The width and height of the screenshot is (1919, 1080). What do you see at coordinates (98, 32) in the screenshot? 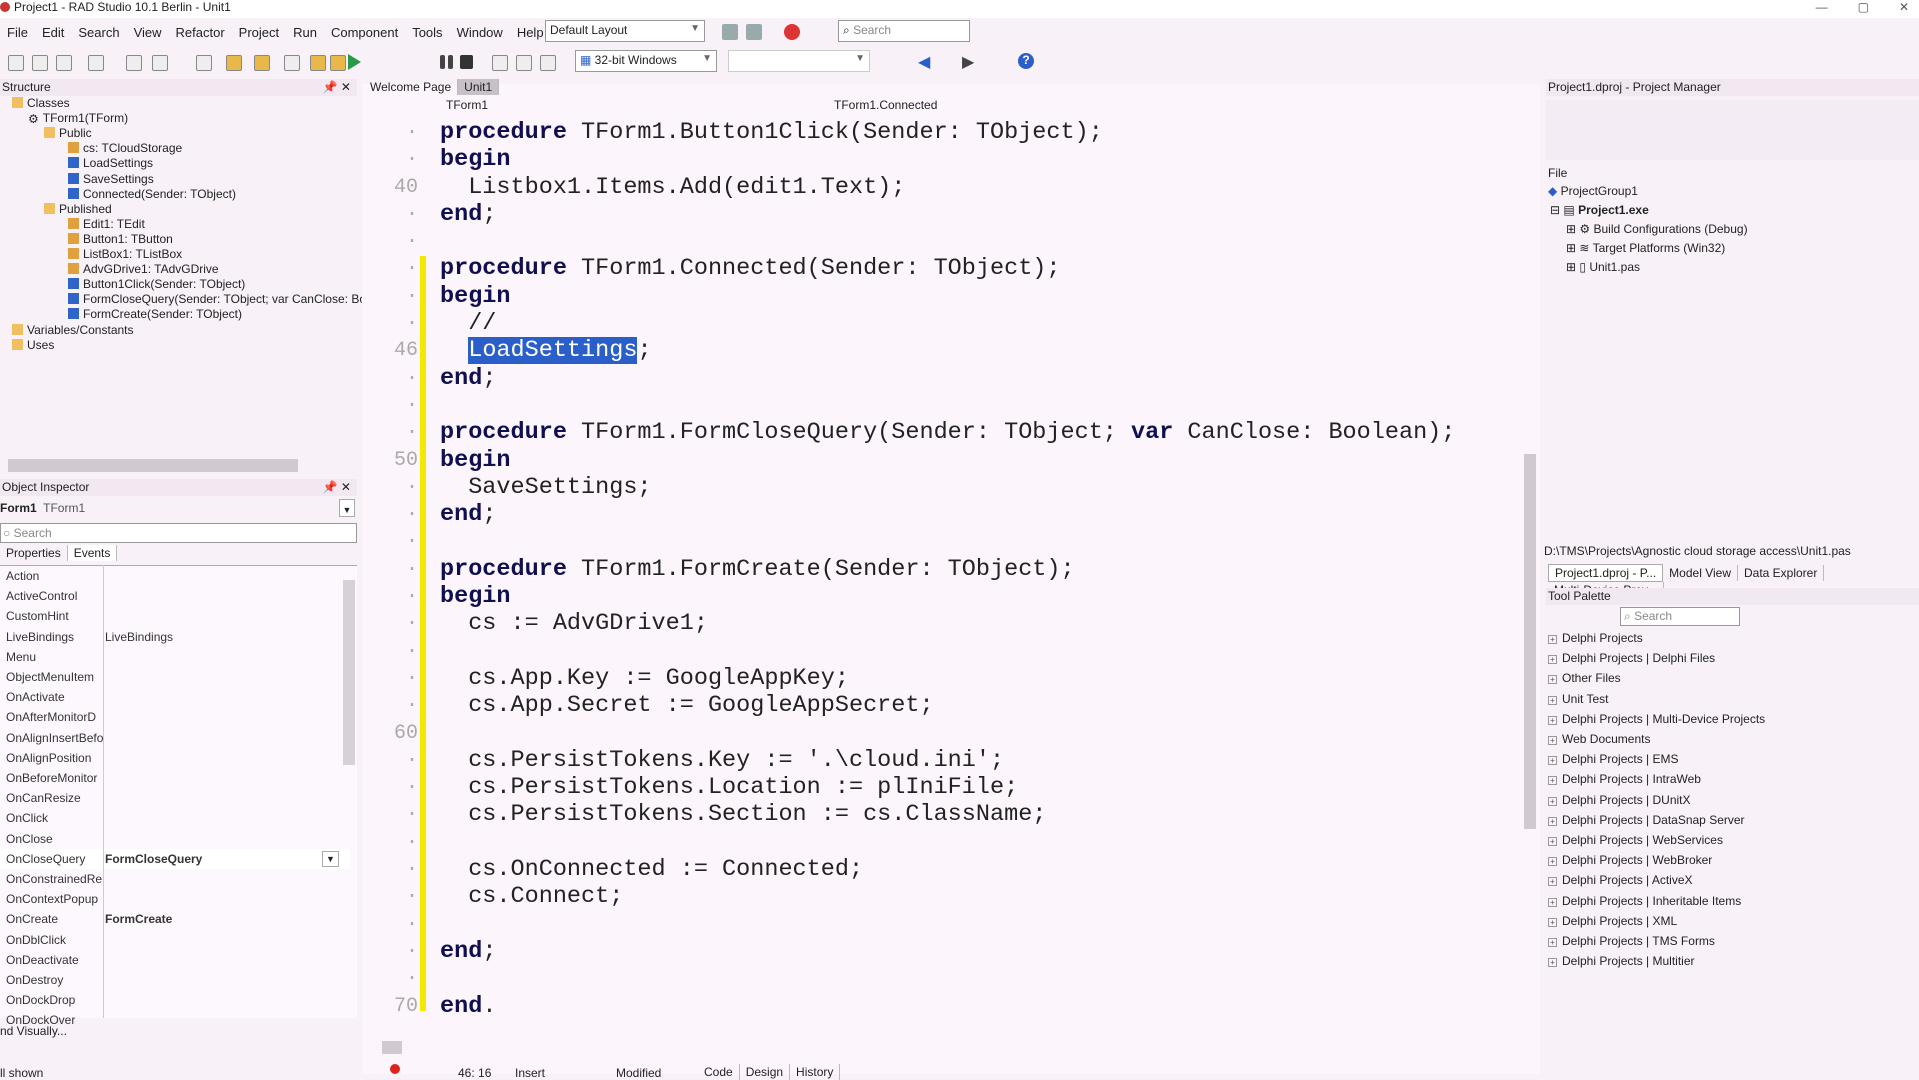
I see `menu-search: Search` at bounding box center [98, 32].